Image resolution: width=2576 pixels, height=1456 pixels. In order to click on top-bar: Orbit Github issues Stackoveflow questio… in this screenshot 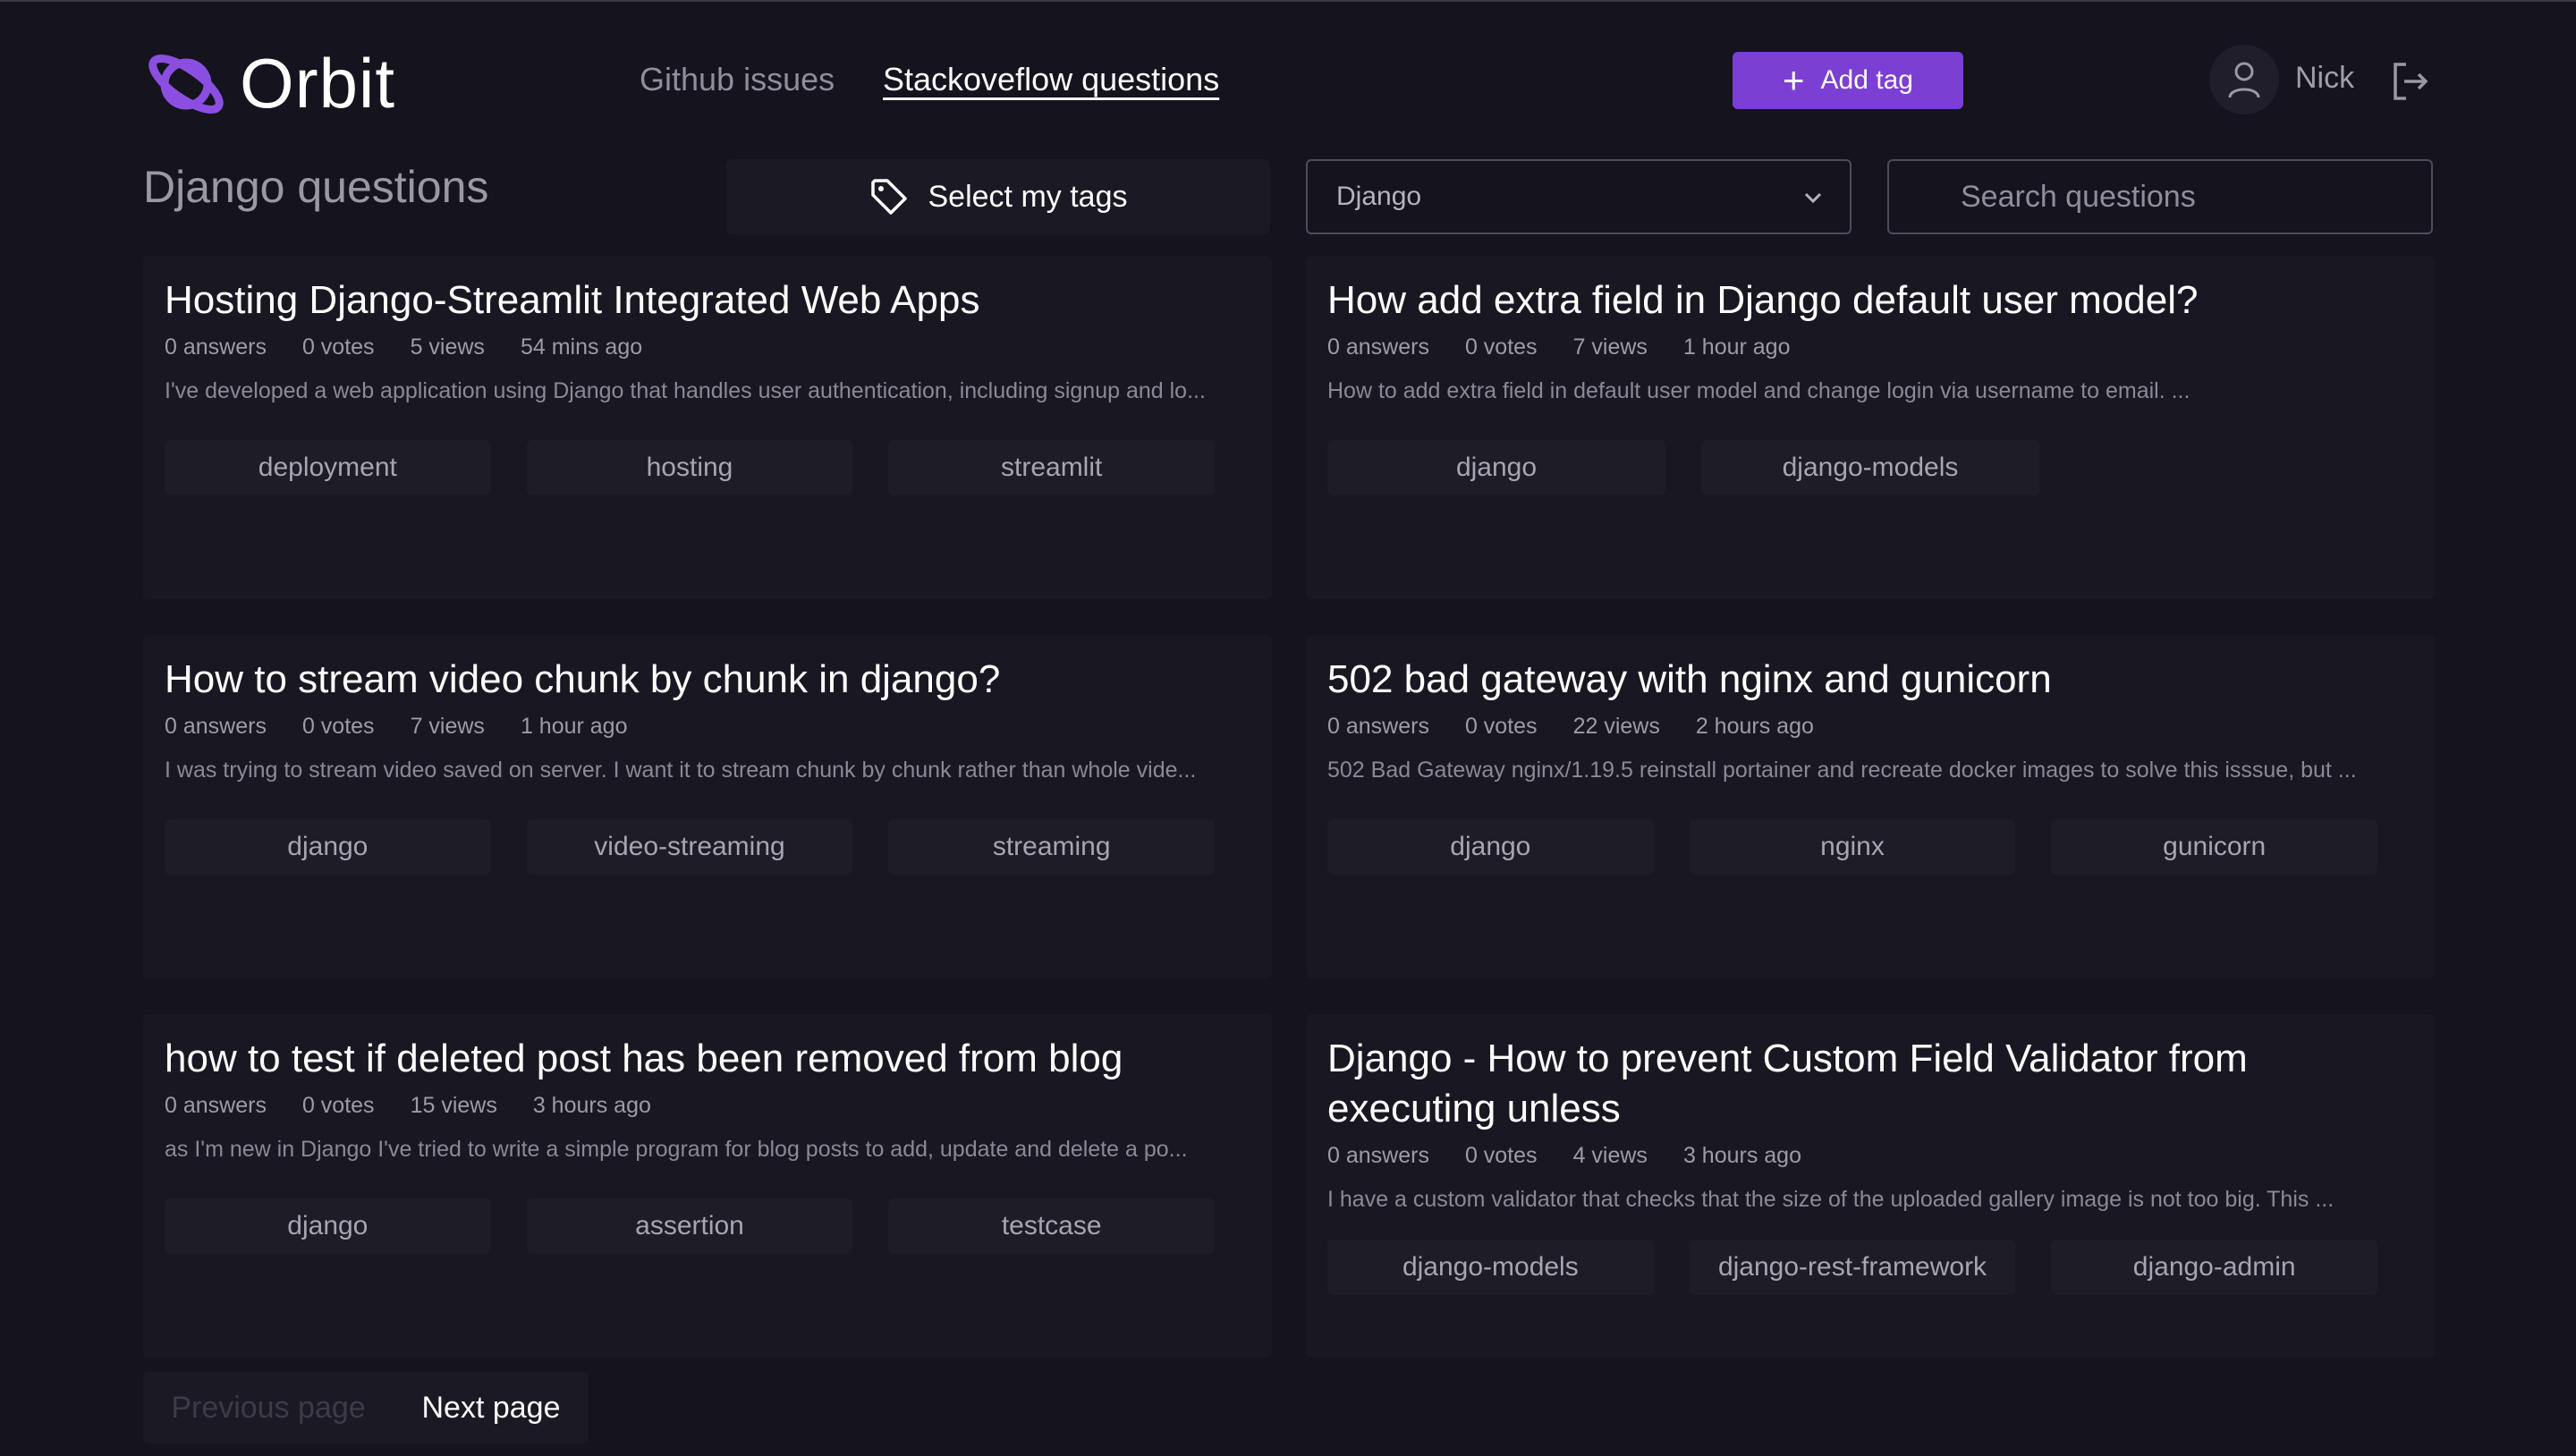, I will do `click(1288, 80)`.